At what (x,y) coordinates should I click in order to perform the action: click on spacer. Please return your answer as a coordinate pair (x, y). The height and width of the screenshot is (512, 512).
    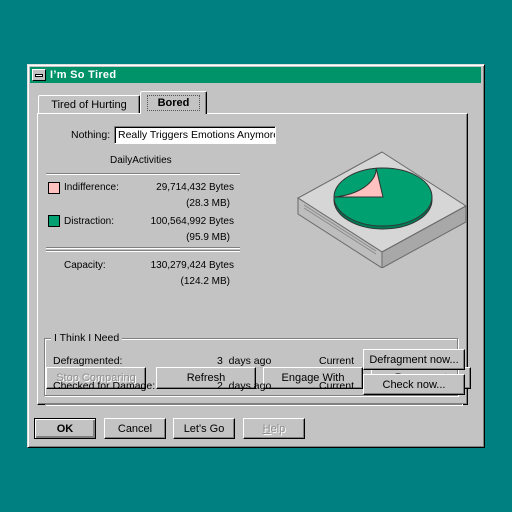
    Looking at the image, I should click on (253, 404).